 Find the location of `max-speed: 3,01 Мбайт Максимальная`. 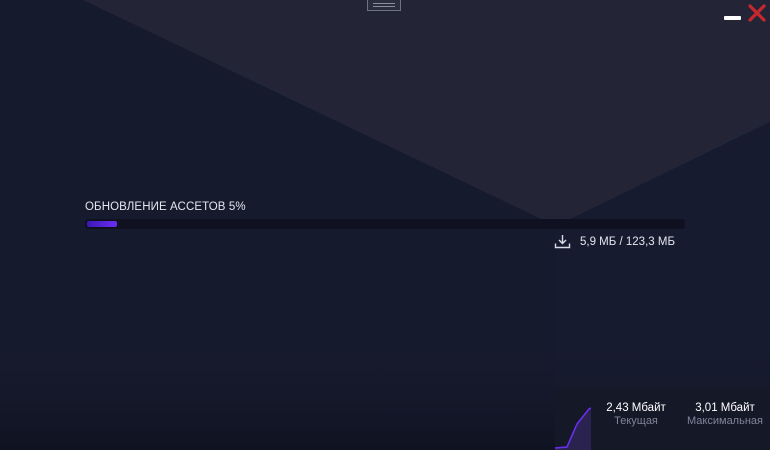

max-speed: 3,01 Мбайт Максимальная is located at coordinates (725, 414).